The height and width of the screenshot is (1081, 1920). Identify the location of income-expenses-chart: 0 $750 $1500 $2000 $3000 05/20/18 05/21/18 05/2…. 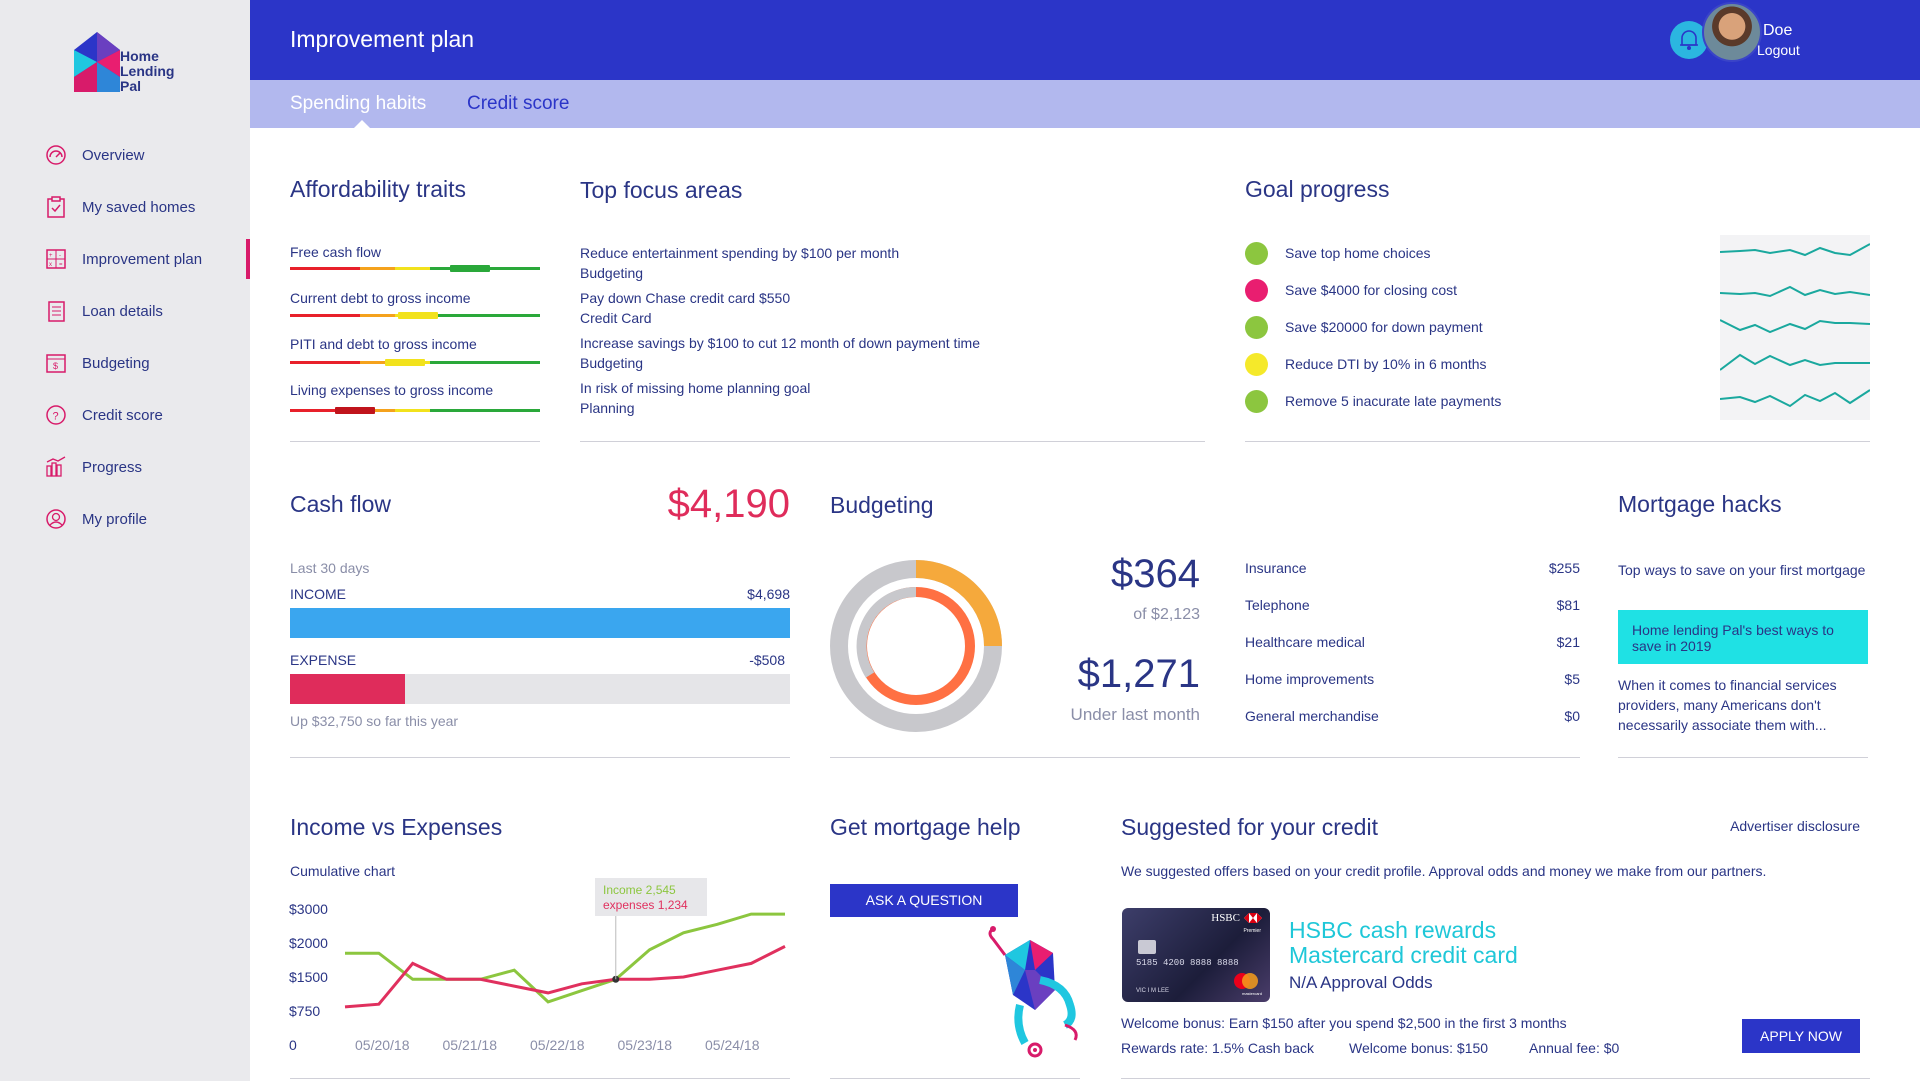
(537, 965).